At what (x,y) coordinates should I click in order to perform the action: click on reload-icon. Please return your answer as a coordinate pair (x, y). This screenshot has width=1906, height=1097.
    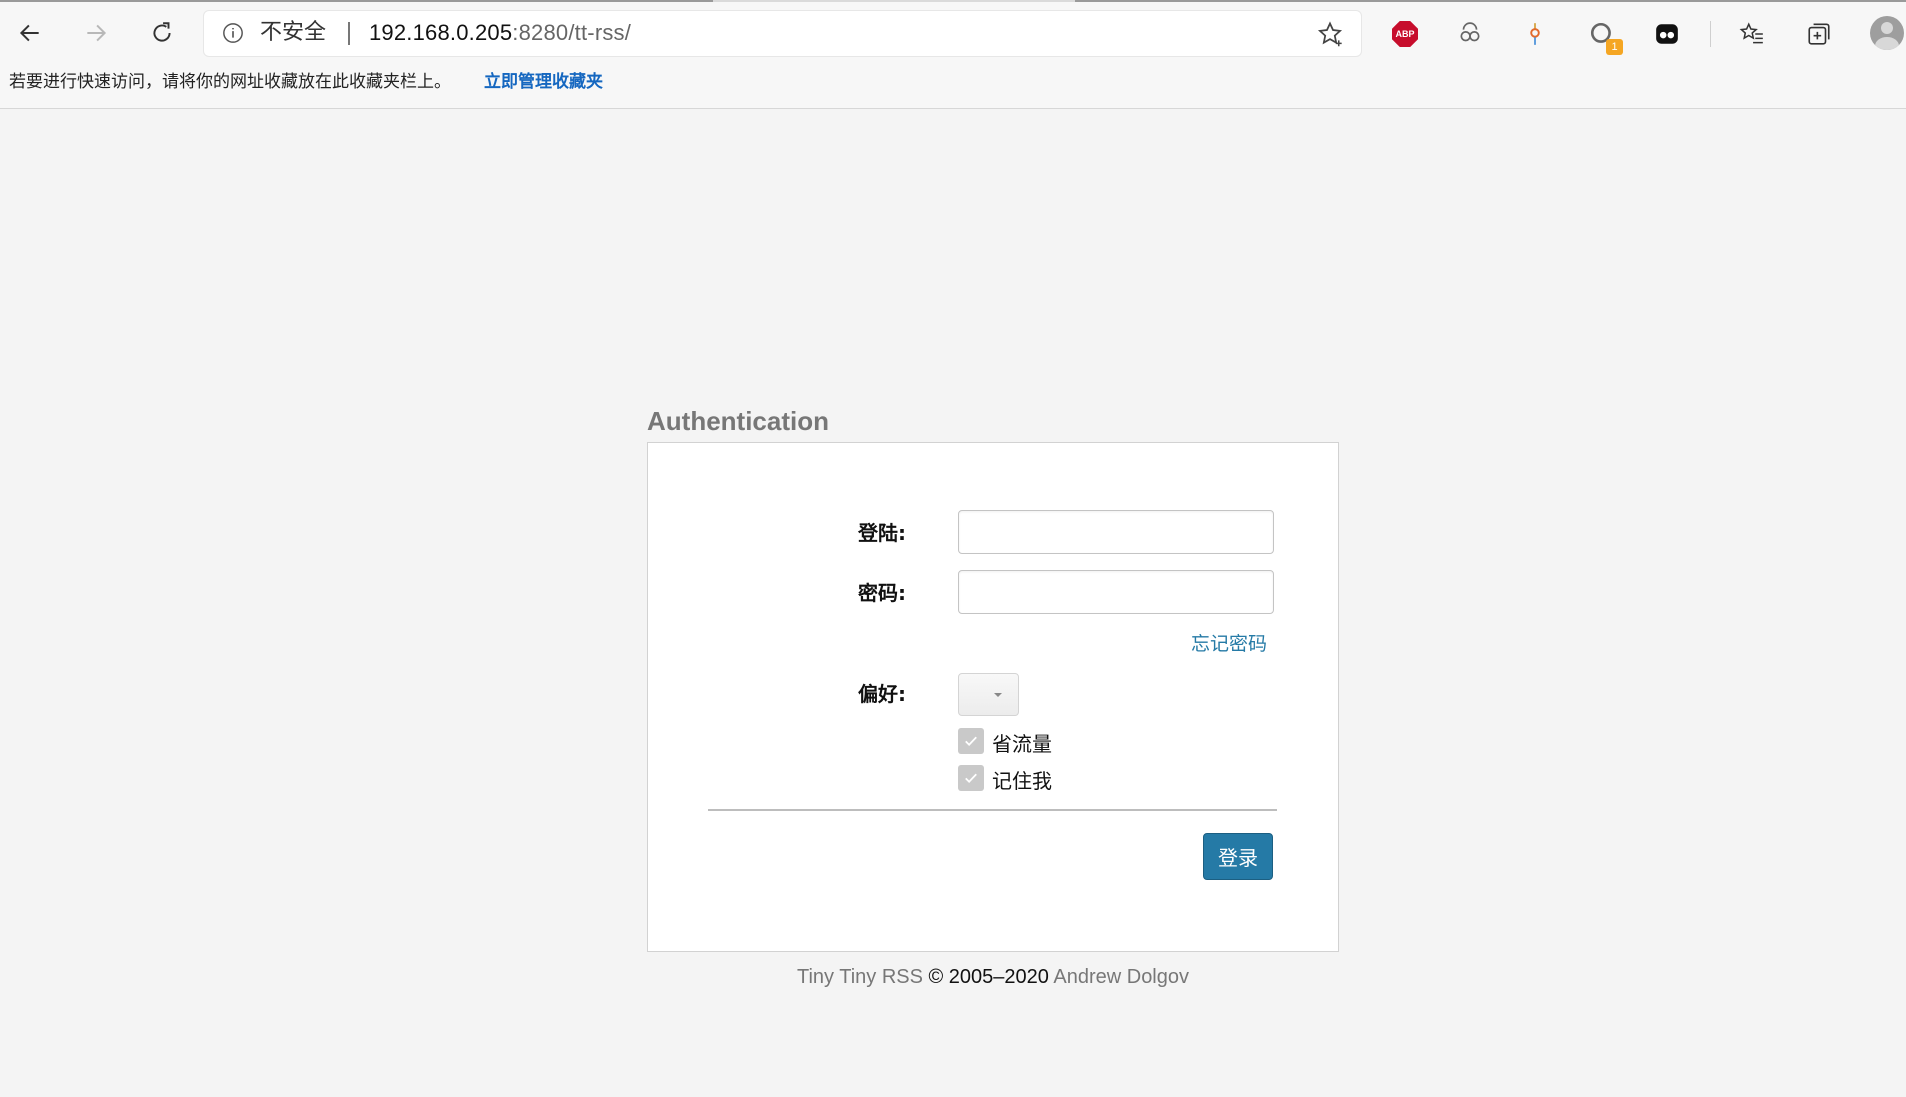
    Looking at the image, I should click on (162, 32).